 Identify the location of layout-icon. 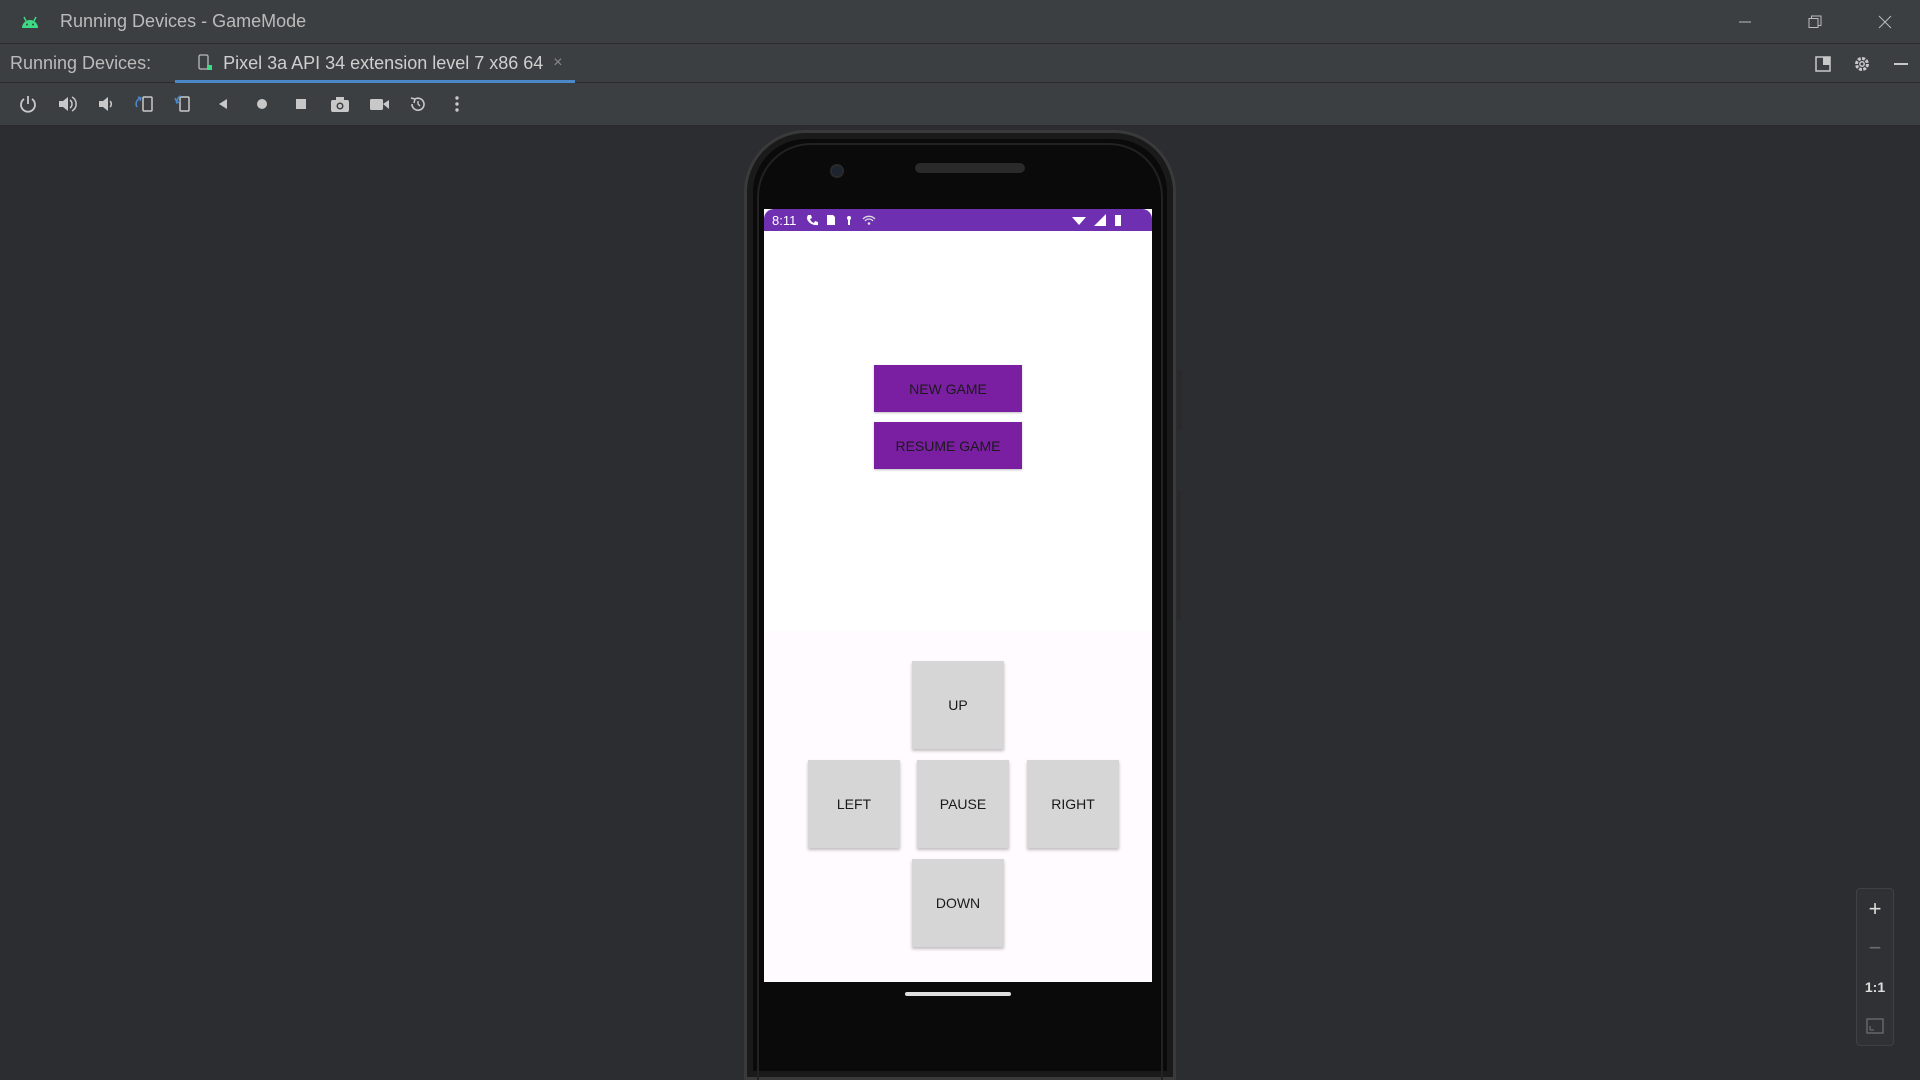
(1822, 63).